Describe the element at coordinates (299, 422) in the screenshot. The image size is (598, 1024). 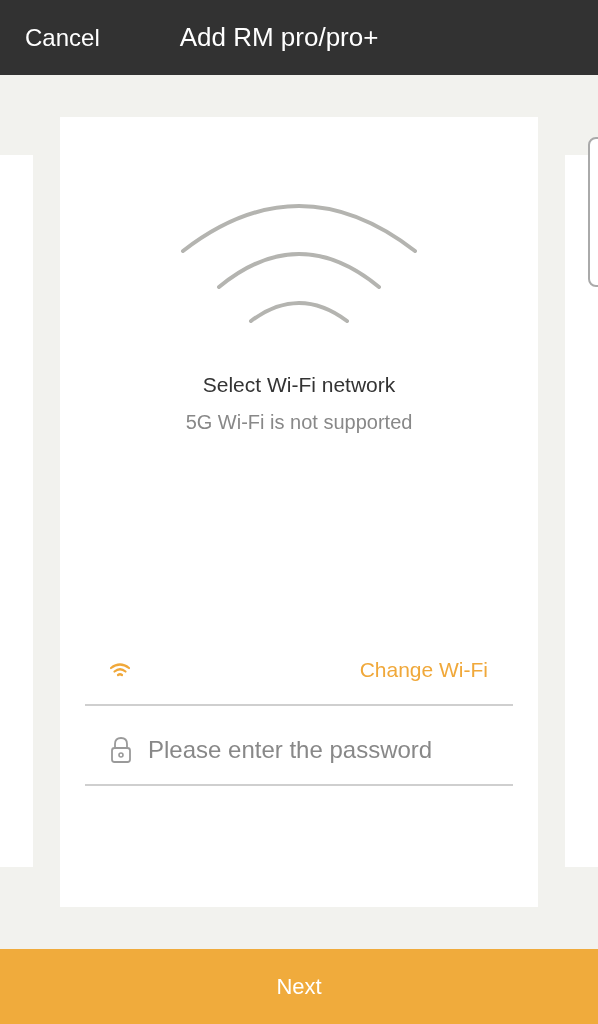
I see `card-subtitle: 5G Wi-Fi is not supported` at that location.